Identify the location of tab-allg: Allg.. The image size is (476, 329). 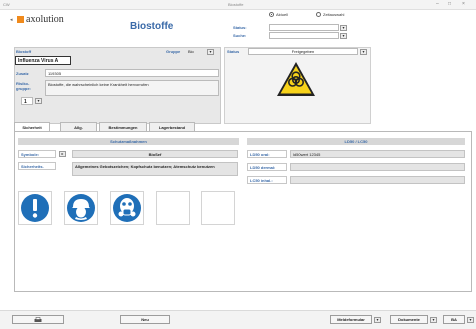
(78, 126).